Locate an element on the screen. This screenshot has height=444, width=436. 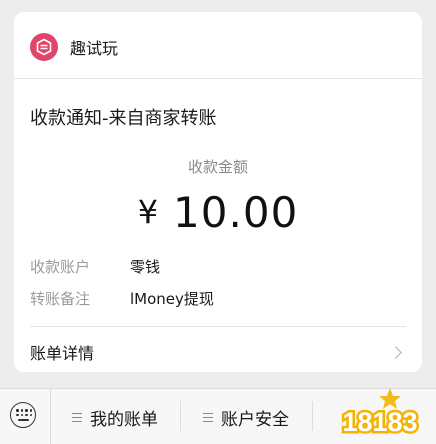
menu-label: 我的账单 is located at coordinates (124, 420).